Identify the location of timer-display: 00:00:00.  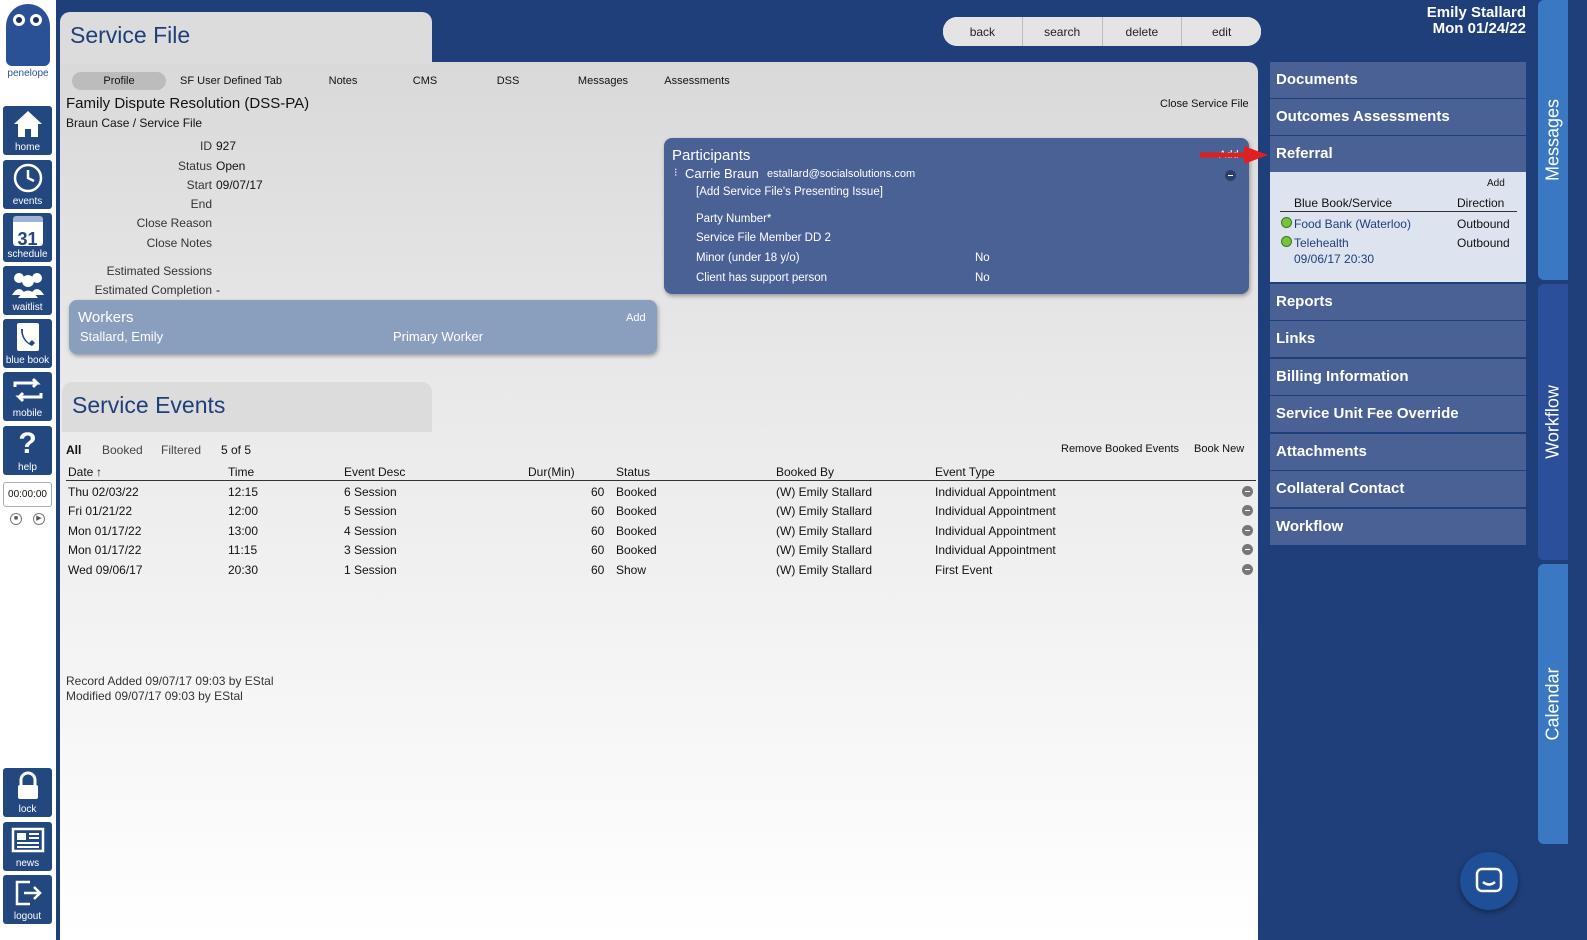
(27, 494).